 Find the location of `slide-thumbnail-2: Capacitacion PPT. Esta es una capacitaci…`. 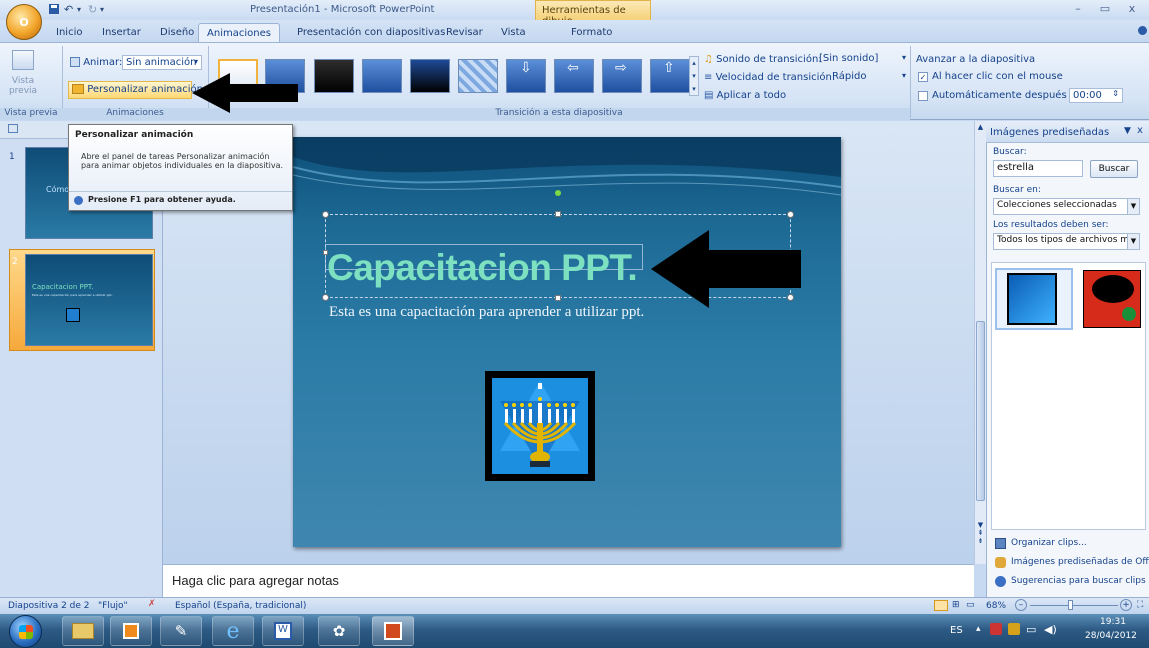

slide-thumbnail-2: Capacitacion PPT. Esta es una capacitaci… is located at coordinates (89, 300).